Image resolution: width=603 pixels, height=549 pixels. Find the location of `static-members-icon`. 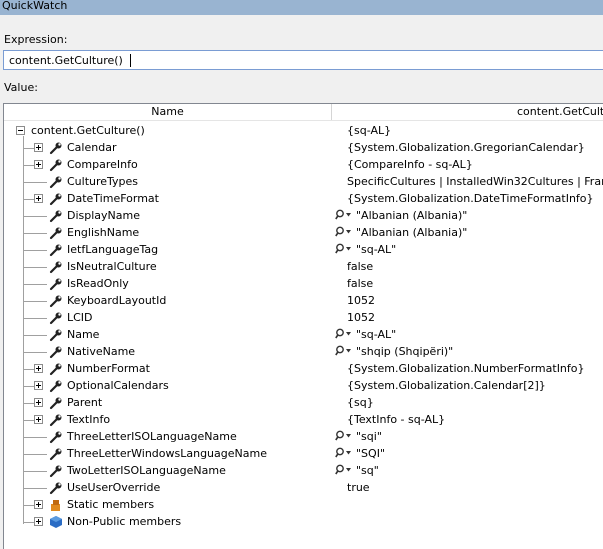

static-members-icon is located at coordinates (56, 505).